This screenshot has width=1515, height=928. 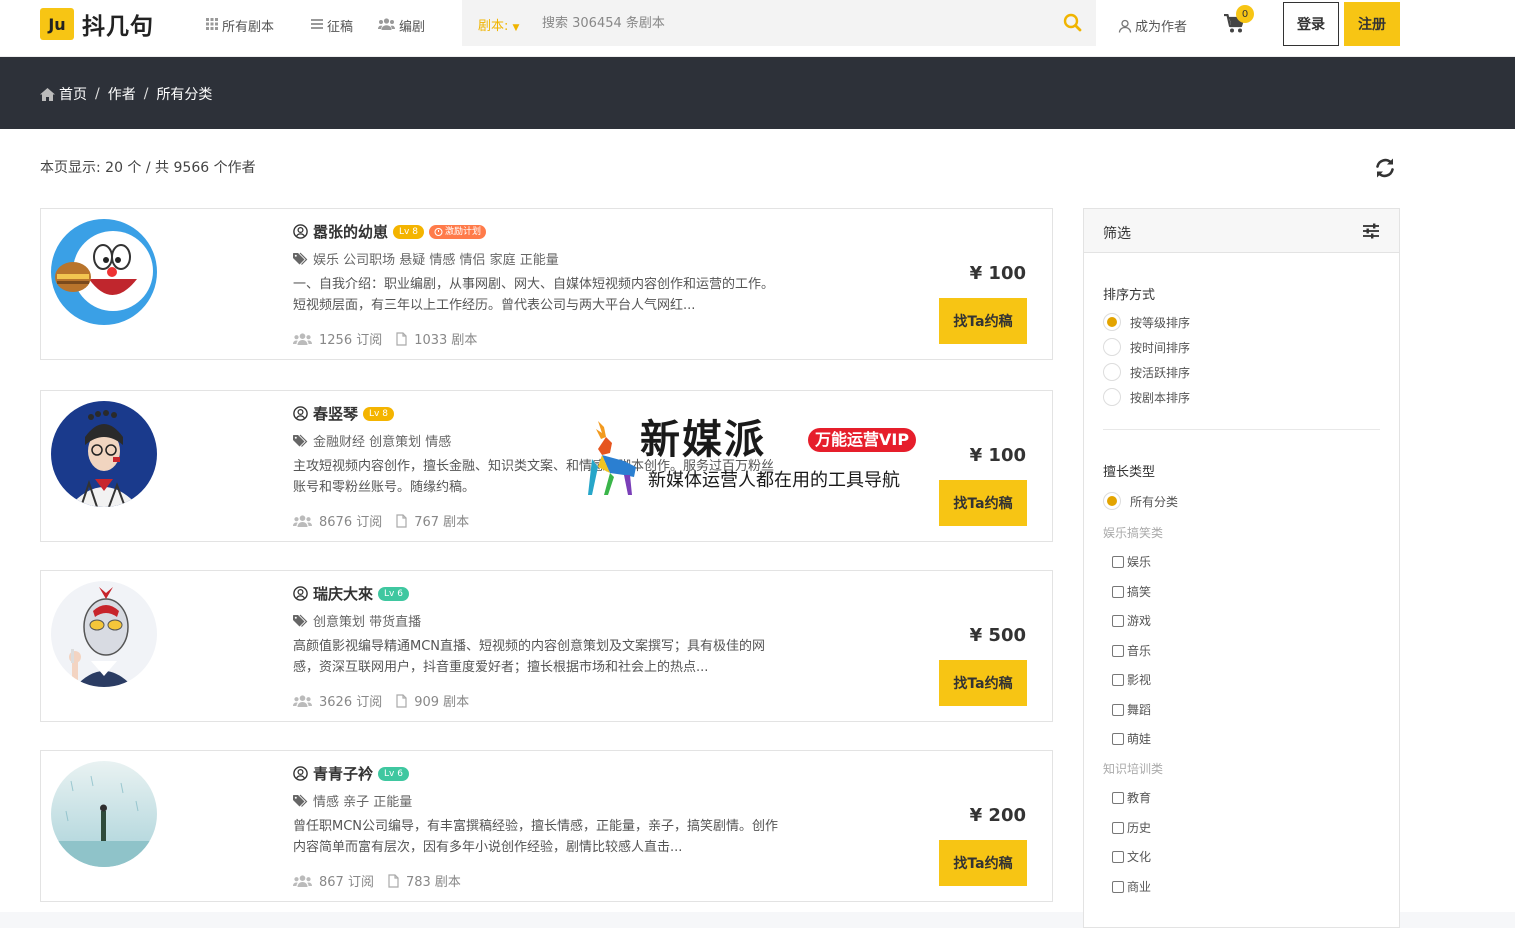 I want to click on category-label: 萌娃, so click(x=1139, y=739).